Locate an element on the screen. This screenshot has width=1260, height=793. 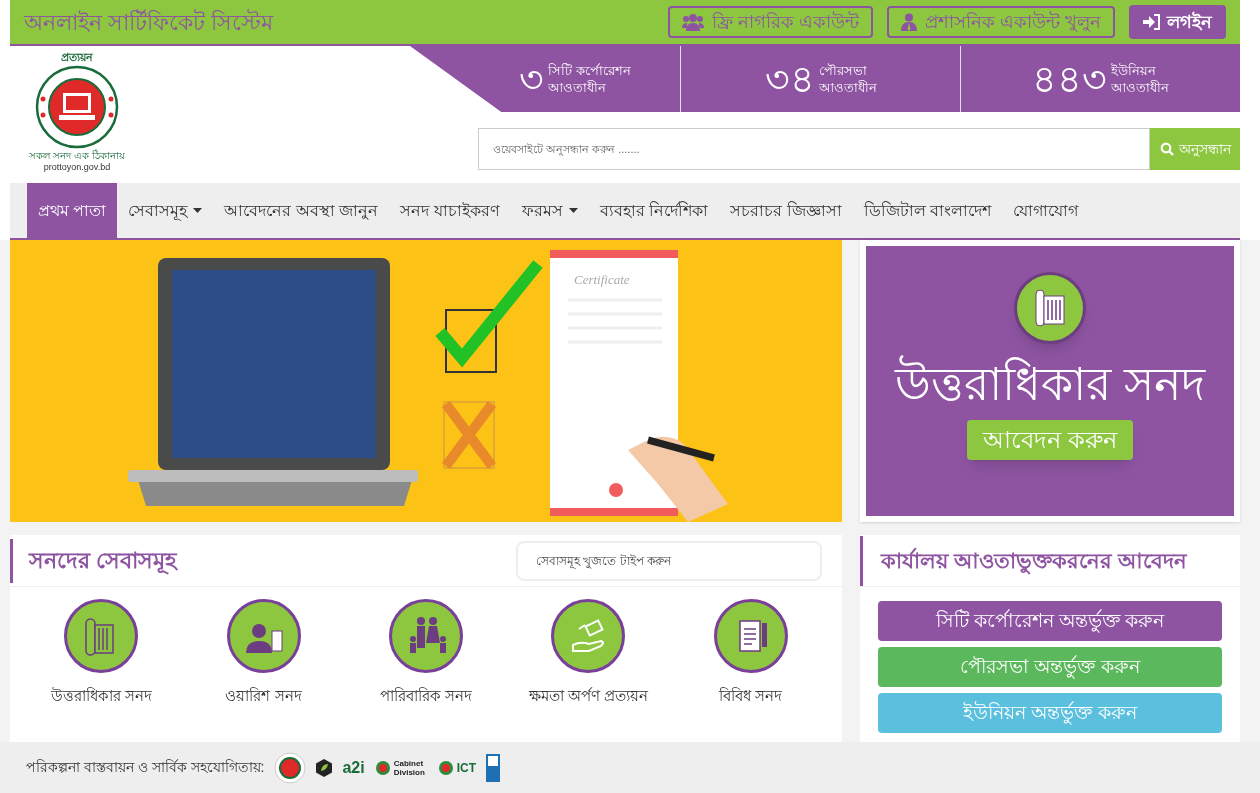
undp-logo-icon is located at coordinates (493, 767).